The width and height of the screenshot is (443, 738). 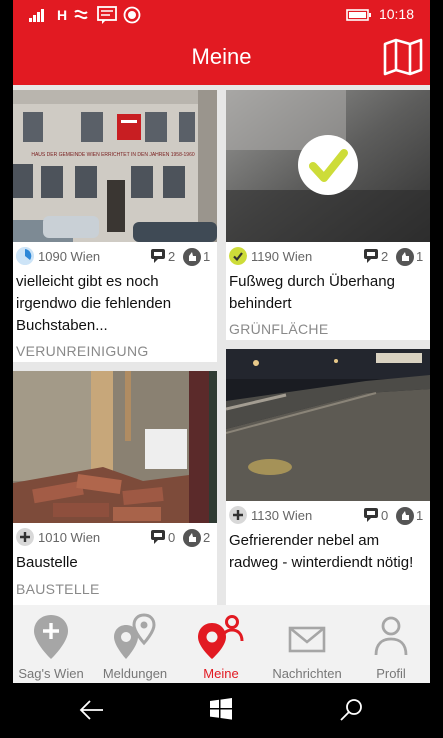 I want to click on nav-nachrichten: Nachrichten, so click(x=307, y=644).